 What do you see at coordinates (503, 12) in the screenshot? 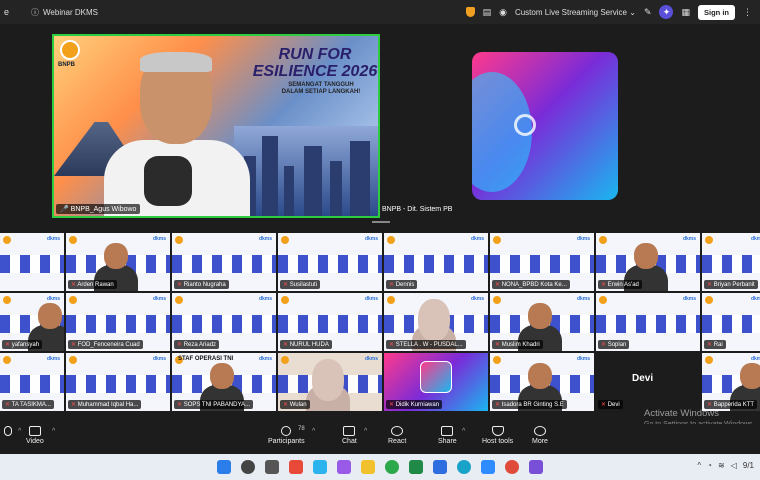
I see `live-stream-icon: ◉` at bounding box center [503, 12].